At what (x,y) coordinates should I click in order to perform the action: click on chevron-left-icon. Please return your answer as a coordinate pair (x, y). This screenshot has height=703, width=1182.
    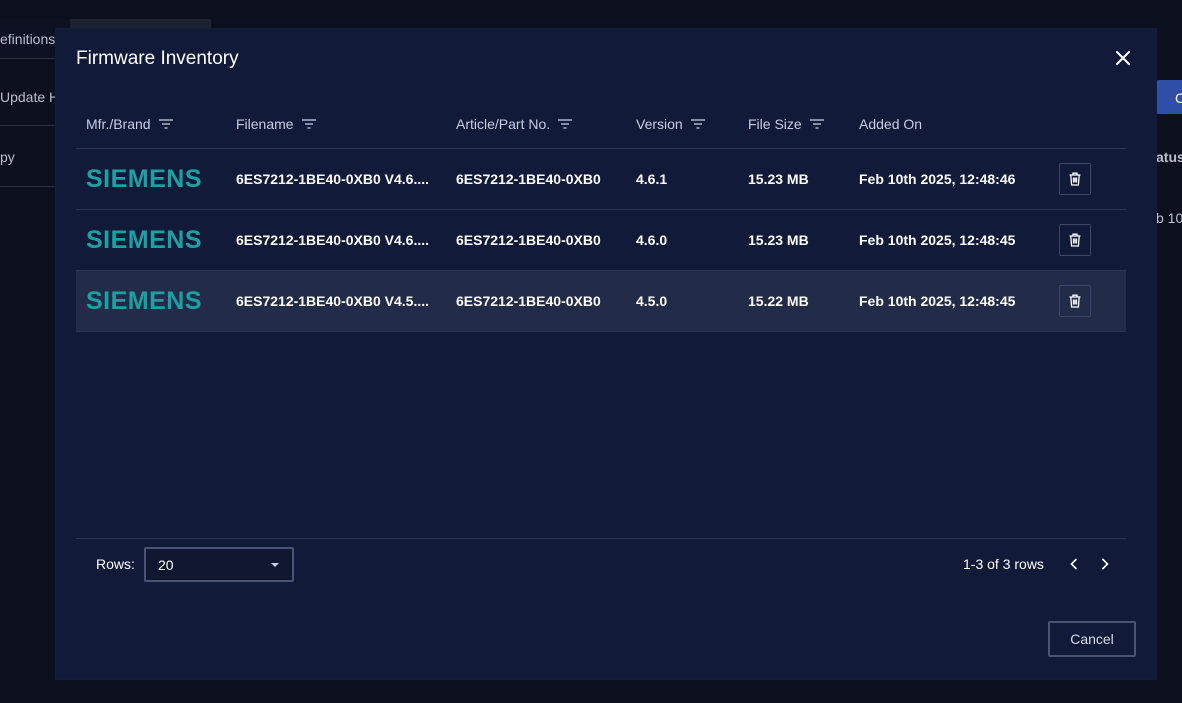
    Looking at the image, I should click on (1074, 564).